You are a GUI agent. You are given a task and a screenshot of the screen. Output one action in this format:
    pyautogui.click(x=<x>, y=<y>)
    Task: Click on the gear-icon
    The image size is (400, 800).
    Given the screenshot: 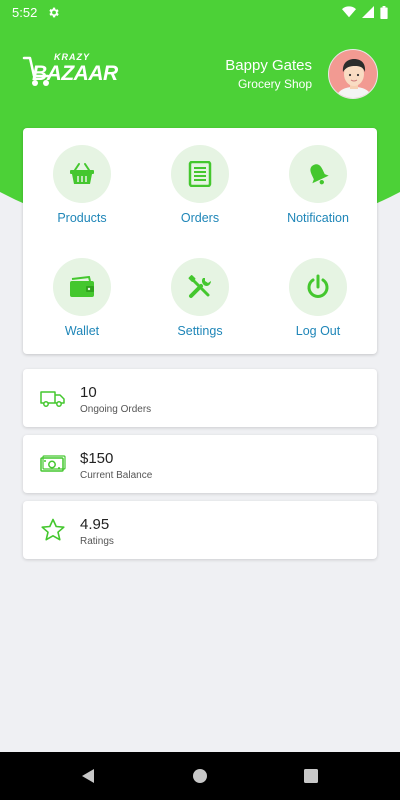 What is the action you would take?
    pyautogui.click(x=53, y=12)
    